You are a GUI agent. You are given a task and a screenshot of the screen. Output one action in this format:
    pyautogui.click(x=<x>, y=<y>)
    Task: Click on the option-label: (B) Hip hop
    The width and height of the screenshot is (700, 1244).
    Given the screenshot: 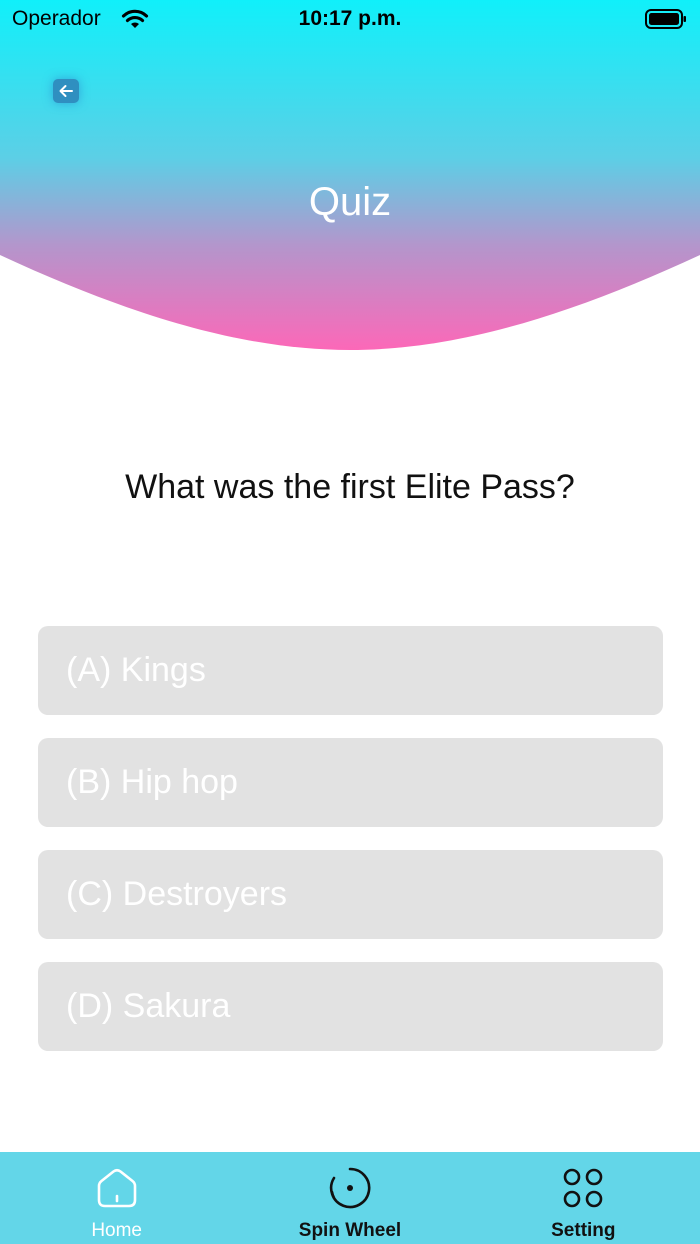 What is the action you would take?
    pyautogui.click(x=152, y=782)
    